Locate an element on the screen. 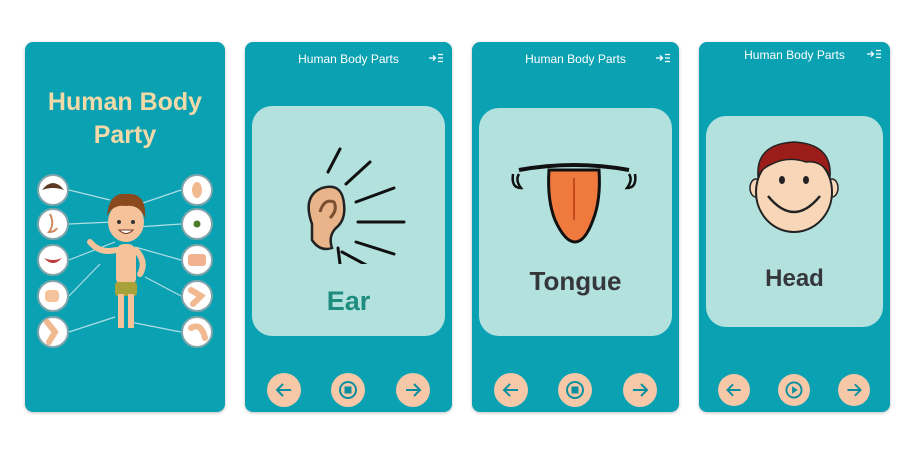 Image resolution: width=902 pixels, height=462 pixels. word-label: Ear is located at coordinates (348, 301).